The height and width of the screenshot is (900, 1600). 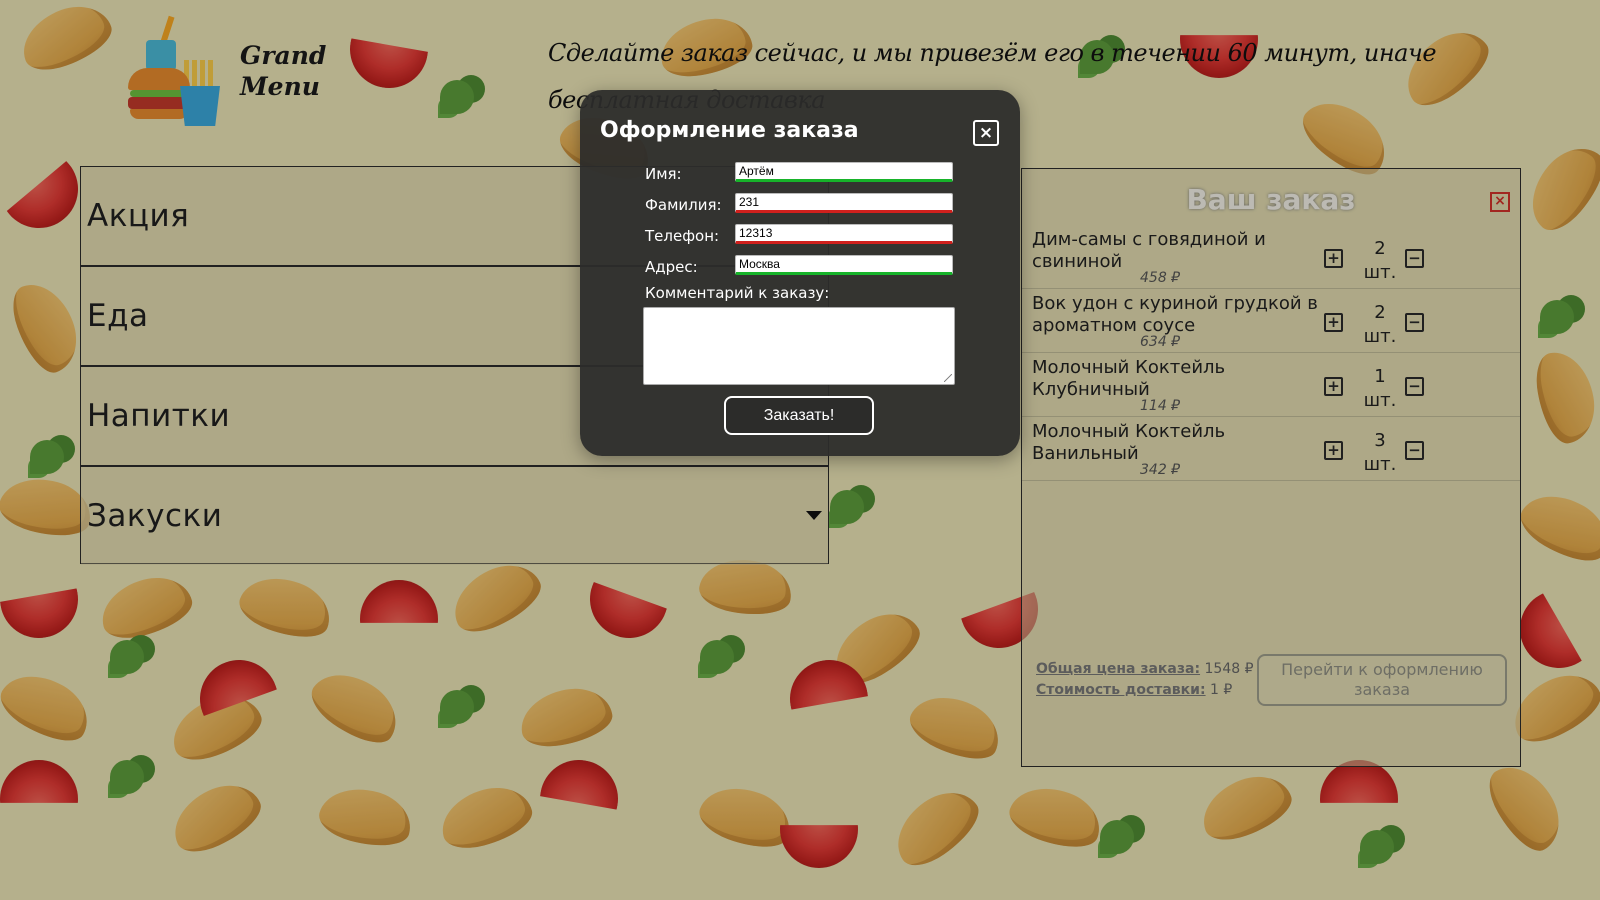 What do you see at coordinates (729, 130) in the screenshot?
I see `modal-title: Оформление заказа` at bounding box center [729, 130].